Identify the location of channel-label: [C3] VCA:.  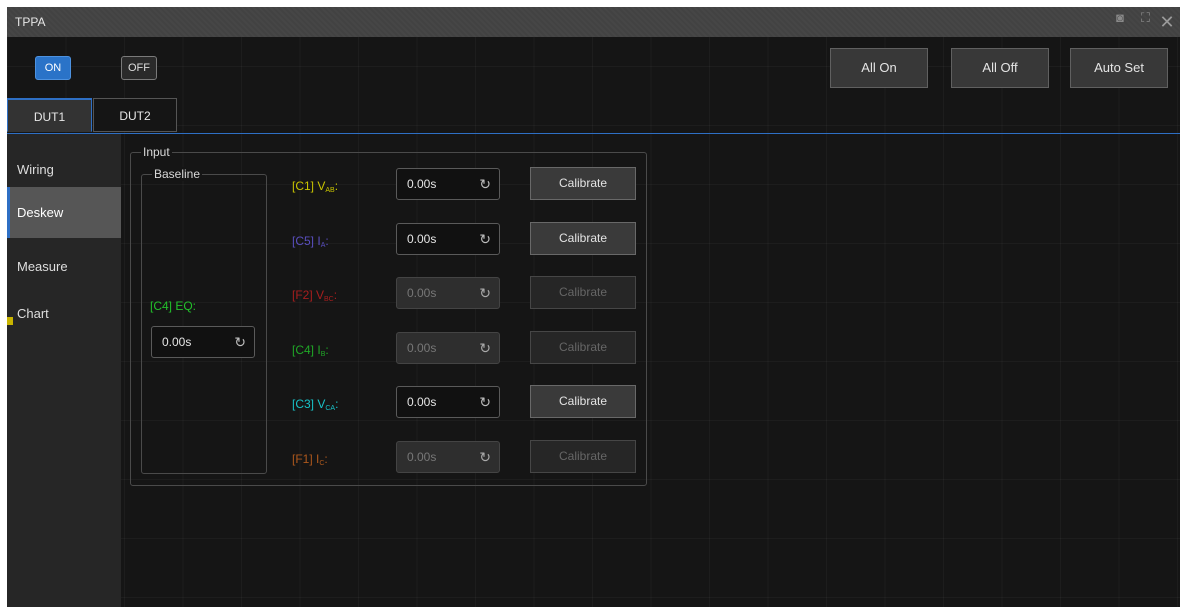
(315, 404).